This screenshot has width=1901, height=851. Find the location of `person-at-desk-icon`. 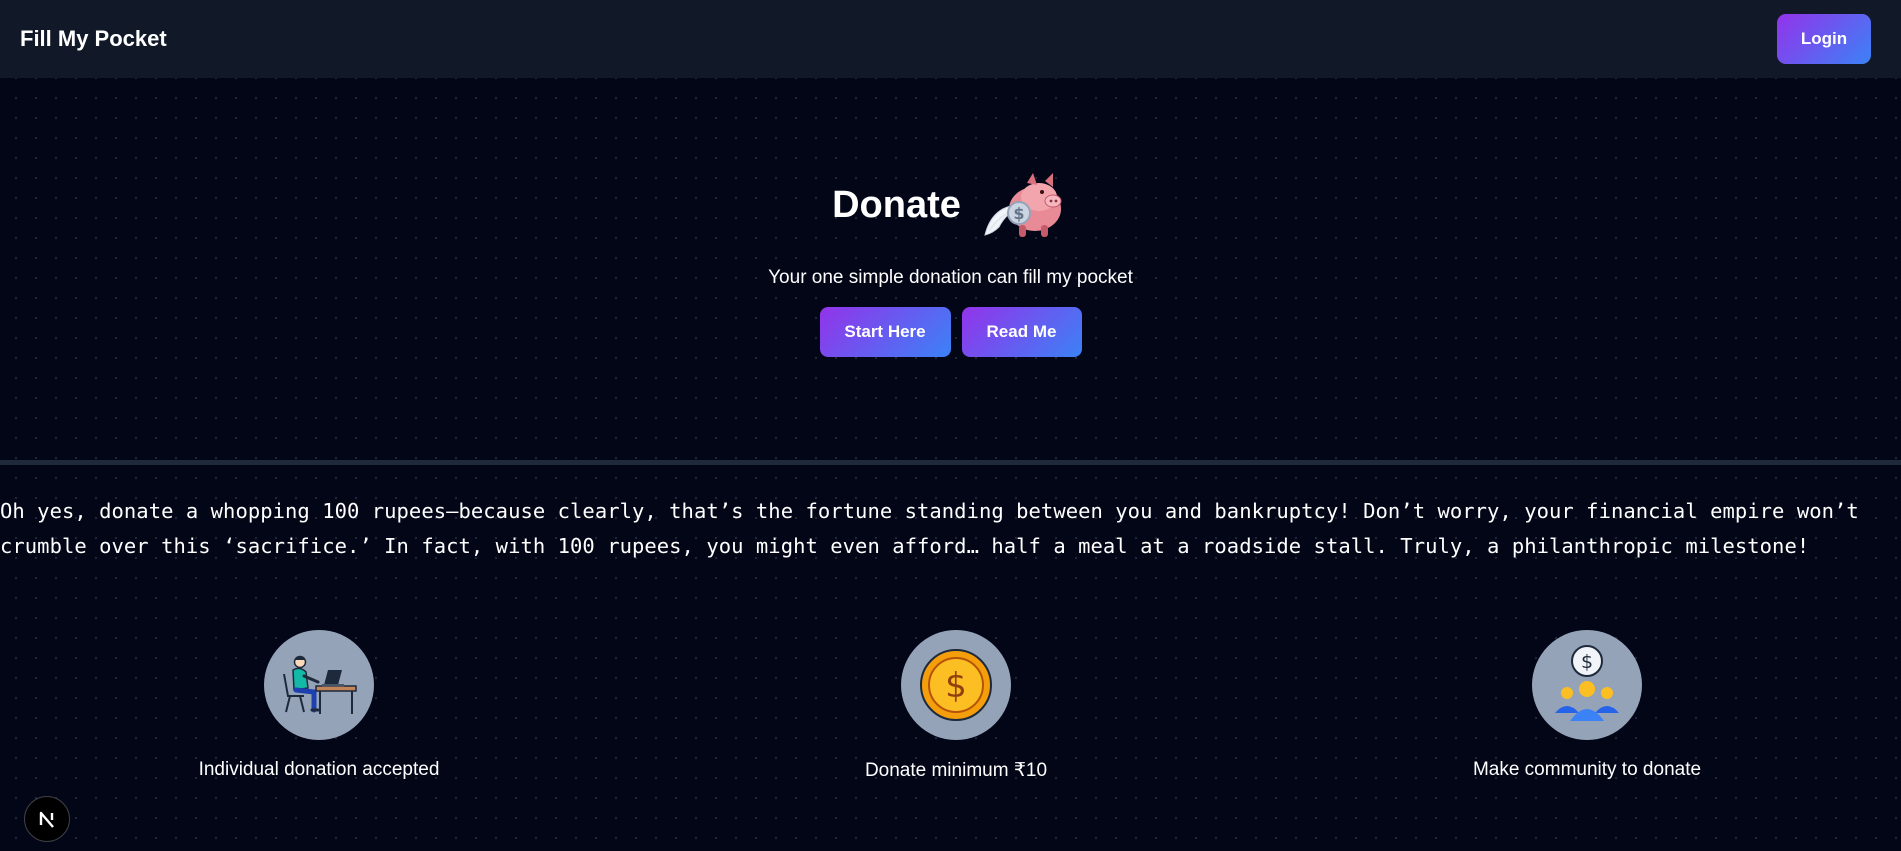

person-at-desk-icon is located at coordinates (320, 684).